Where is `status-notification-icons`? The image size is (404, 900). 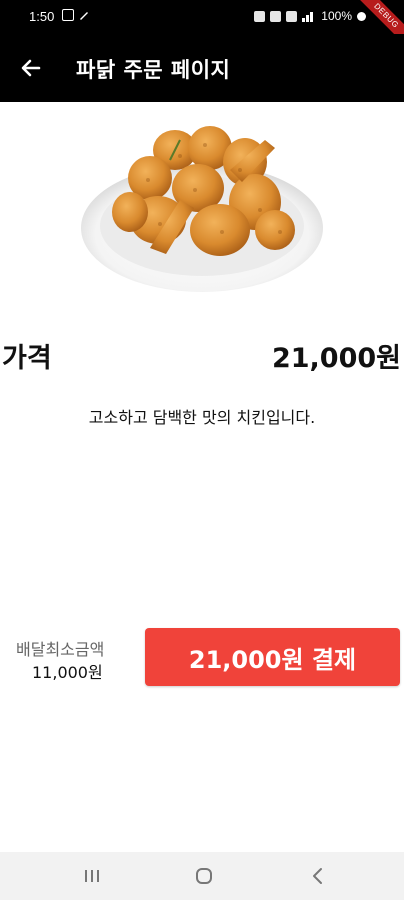 status-notification-icons is located at coordinates (76, 15).